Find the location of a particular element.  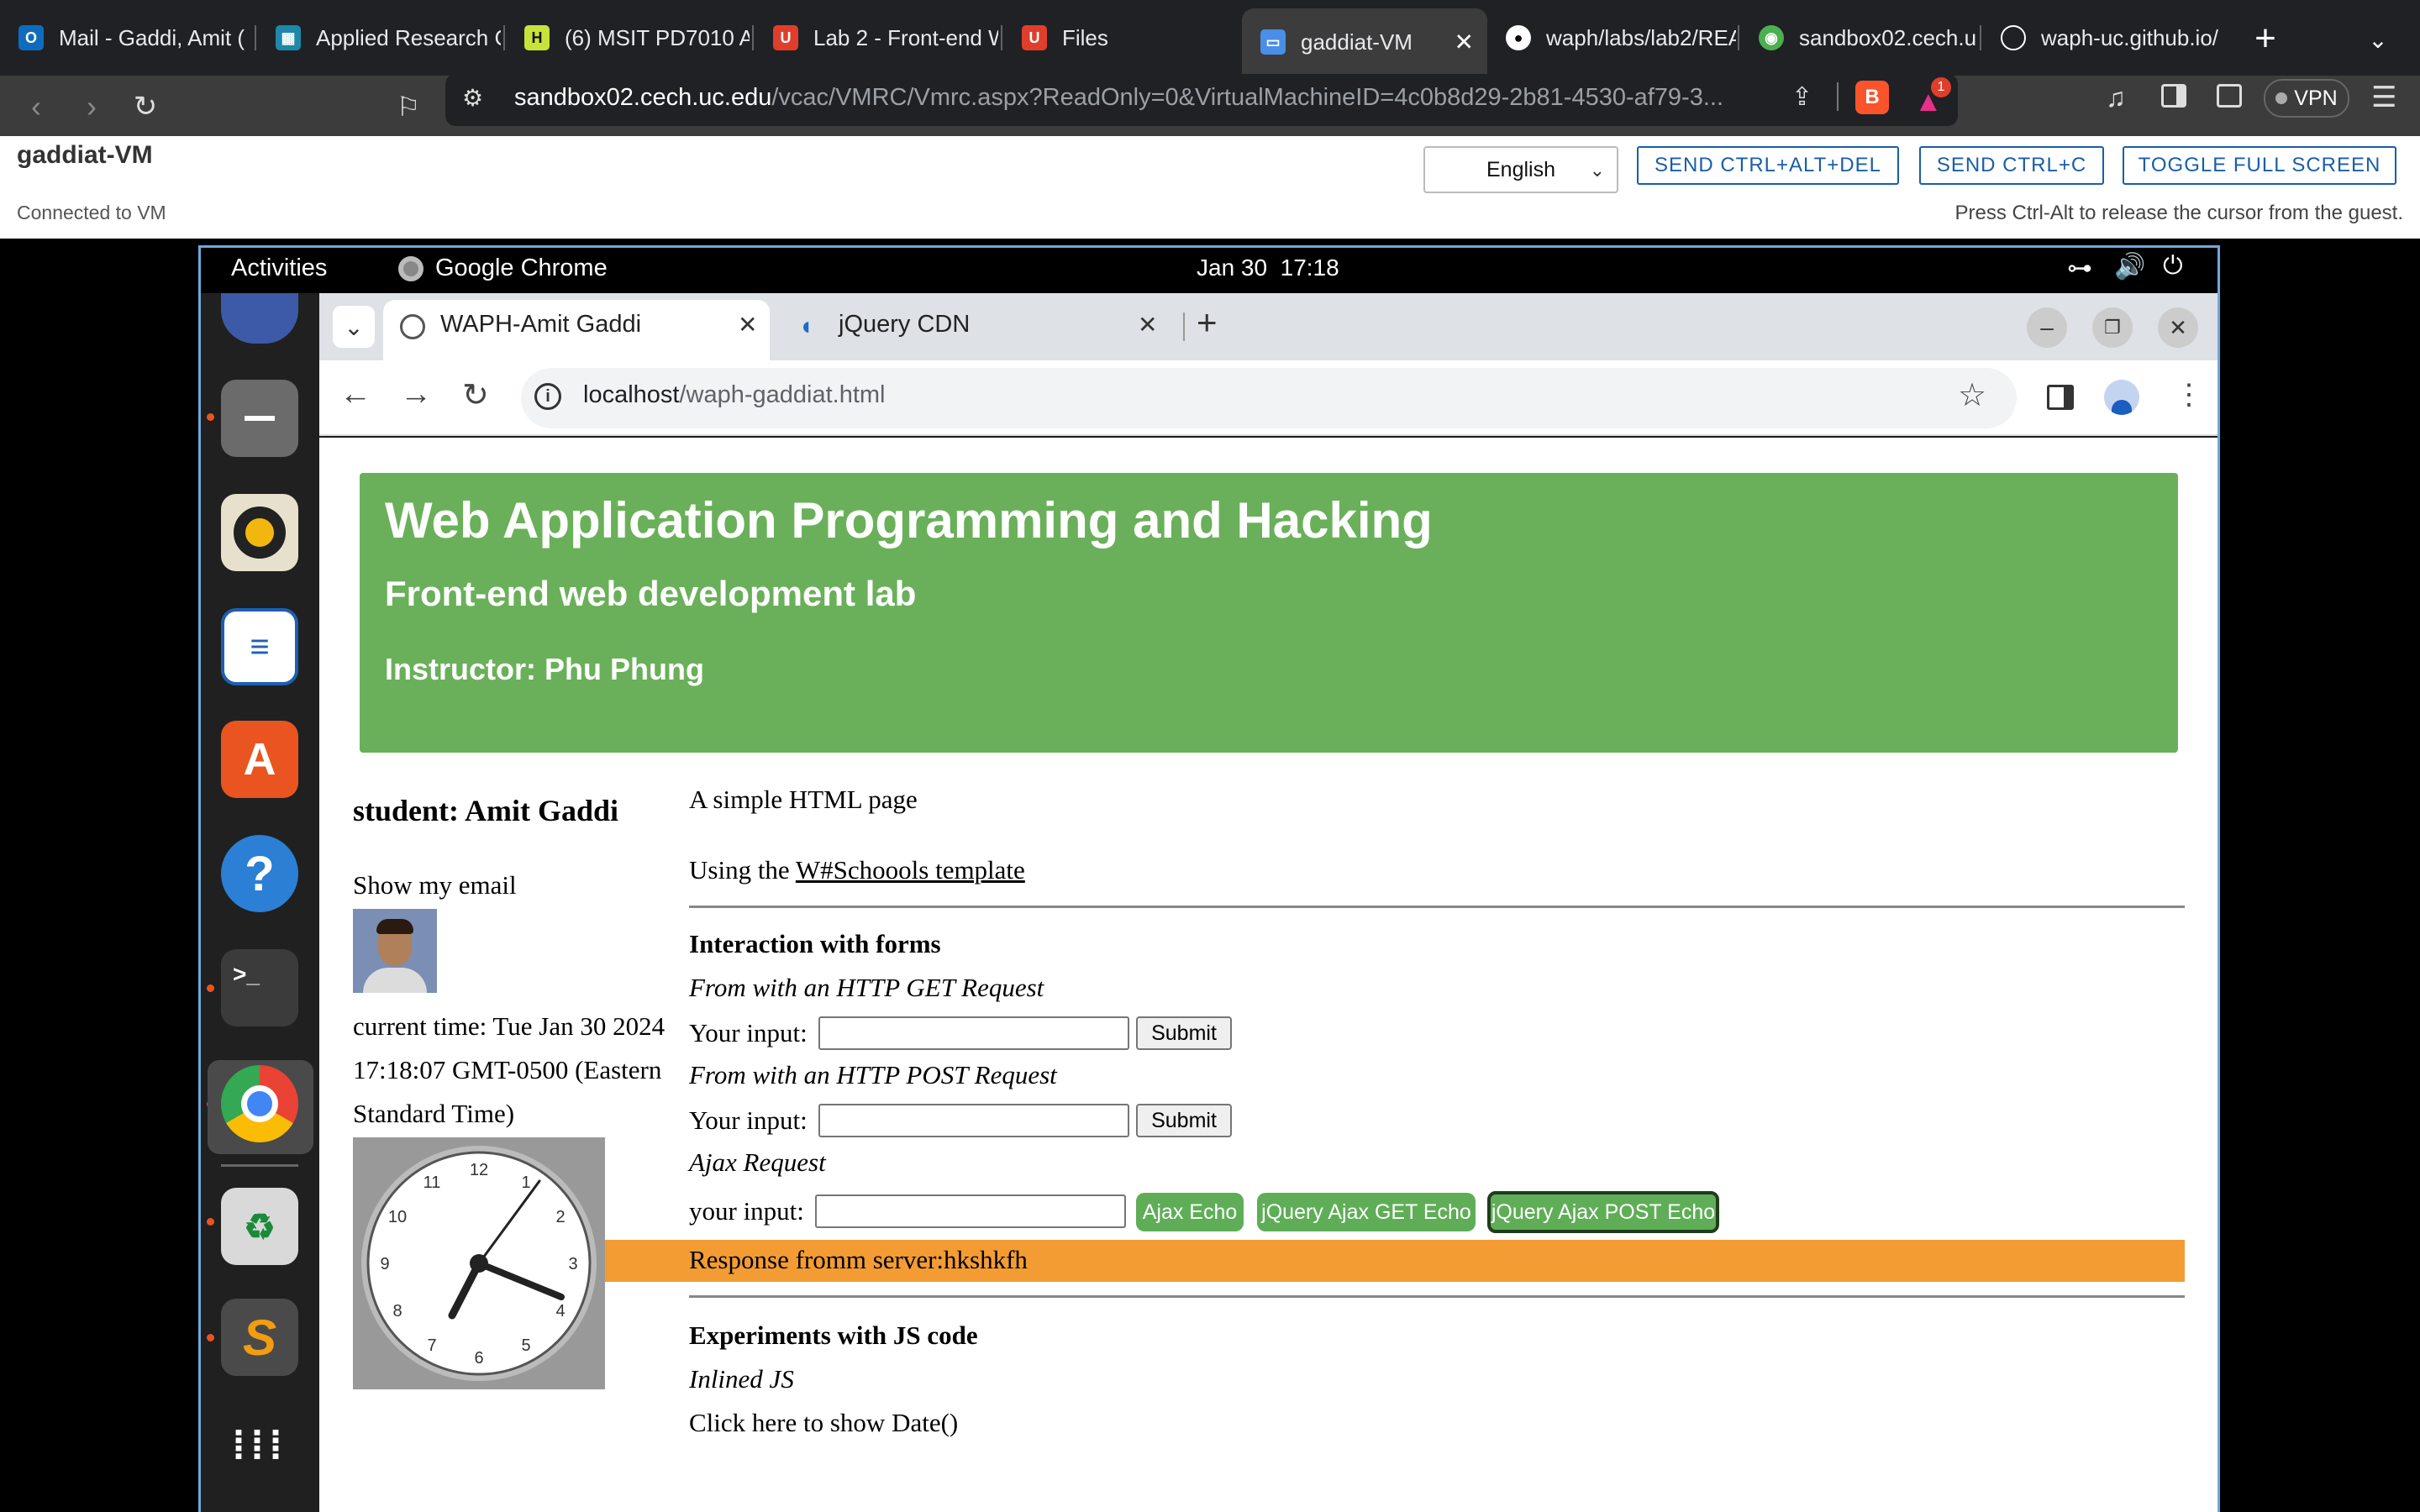

post-submit-button: Submit is located at coordinates (1184, 1120).